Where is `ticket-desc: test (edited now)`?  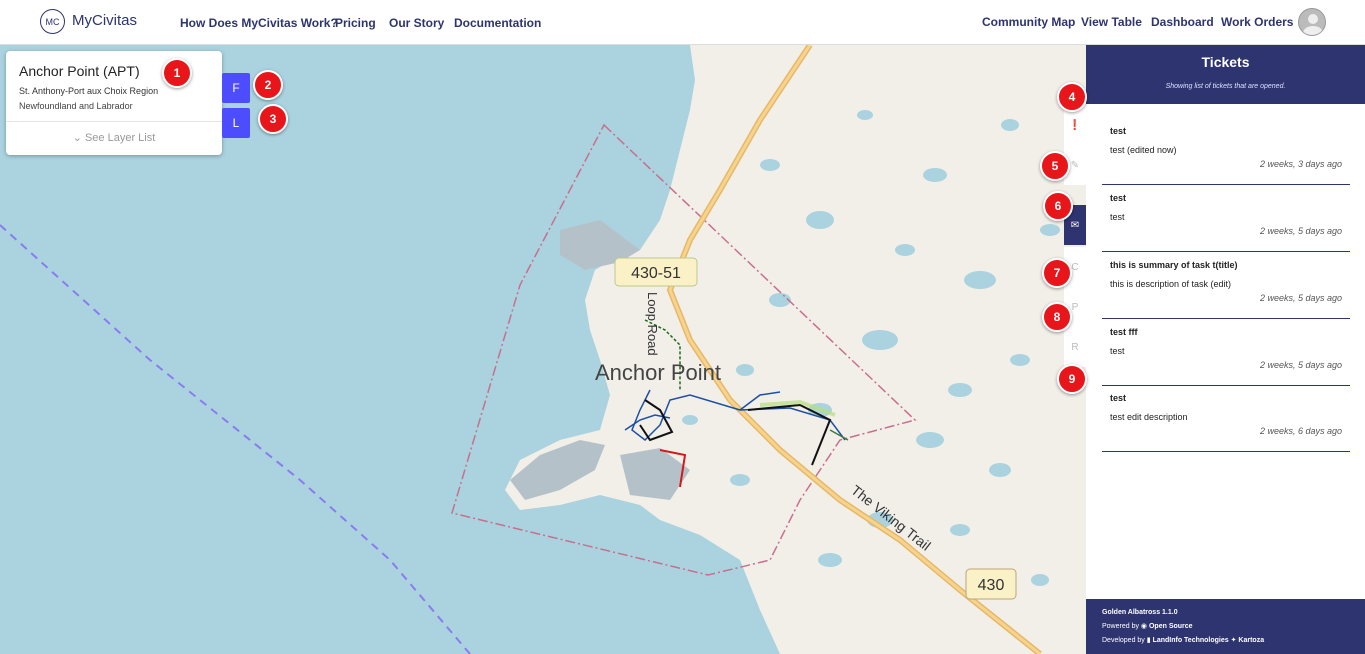
ticket-desc: test (edited now) is located at coordinates (1143, 150).